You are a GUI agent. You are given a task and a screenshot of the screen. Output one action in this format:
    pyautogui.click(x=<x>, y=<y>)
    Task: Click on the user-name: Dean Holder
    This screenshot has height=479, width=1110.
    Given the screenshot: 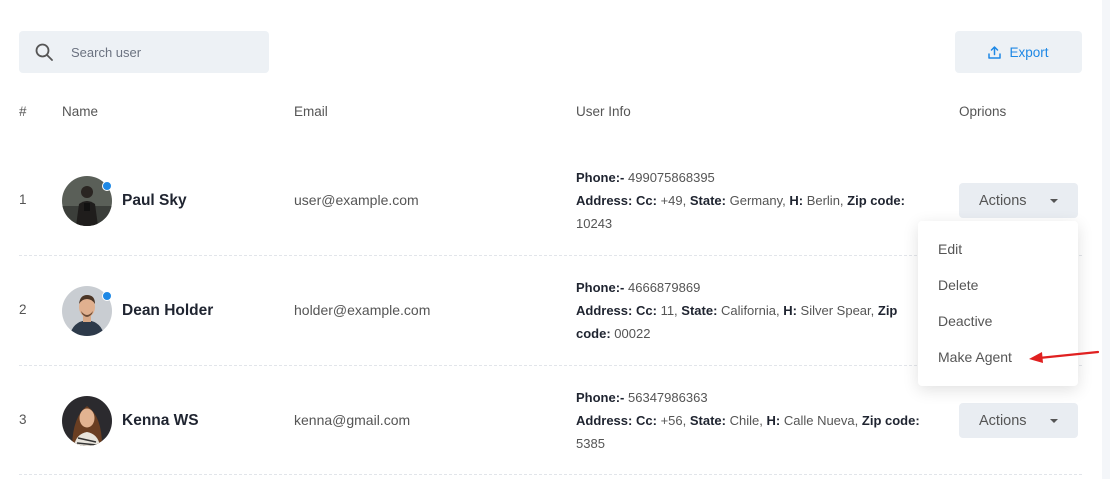 What is the action you would take?
    pyautogui.click(x=168, y=310)
    